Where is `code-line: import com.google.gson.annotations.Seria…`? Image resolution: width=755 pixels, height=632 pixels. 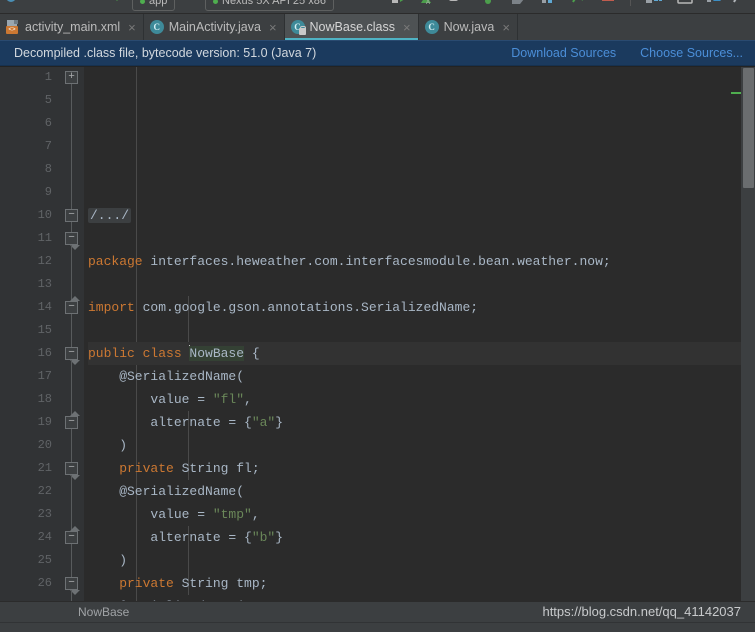 code-line: import com.google.gson.annotations.Seria… is located at coordinates (421, 307).